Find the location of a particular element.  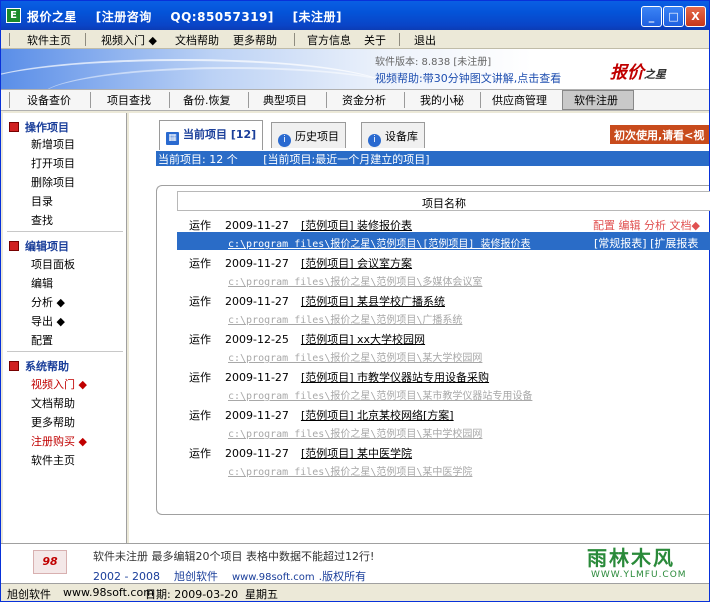

toolbar-typical-projects: 典型项目 is located at coordinates (285, 100).